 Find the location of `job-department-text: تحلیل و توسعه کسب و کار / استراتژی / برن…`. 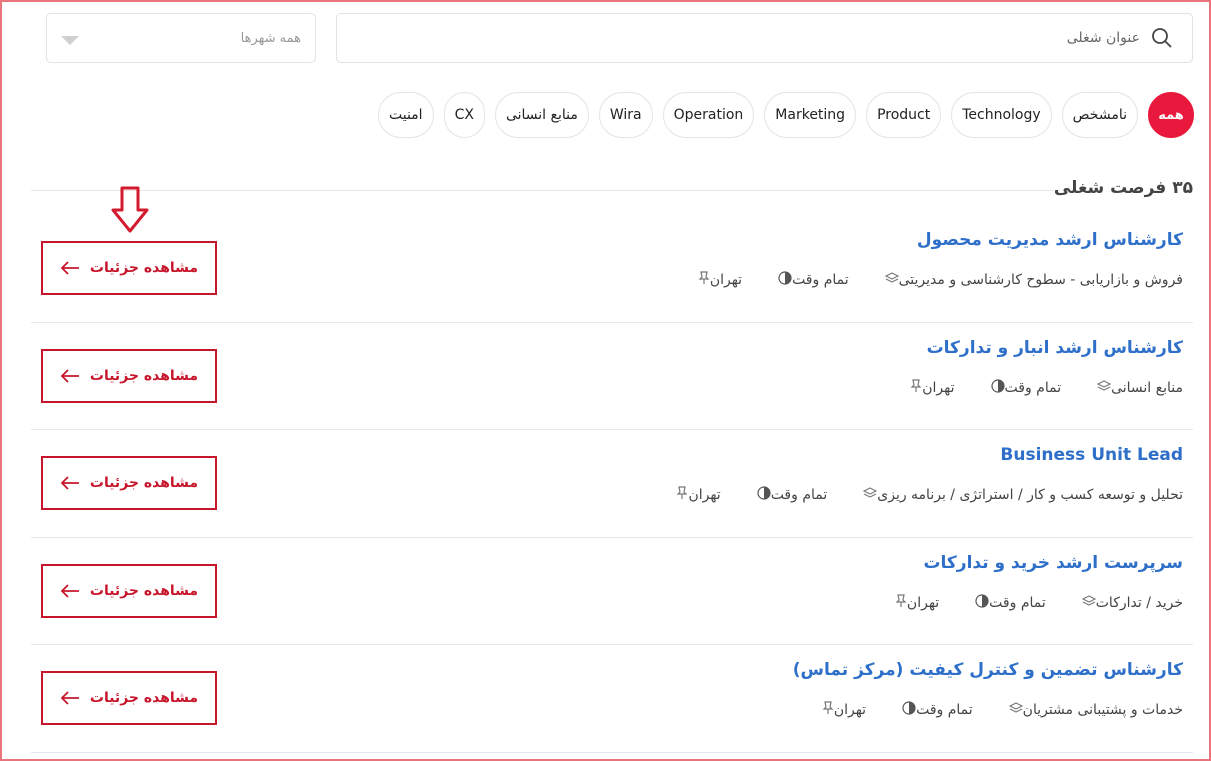

job-department-text: تحلیل و توسعه کسب و کار / استراتژی / برن… is located at coordinates (1030, 495).